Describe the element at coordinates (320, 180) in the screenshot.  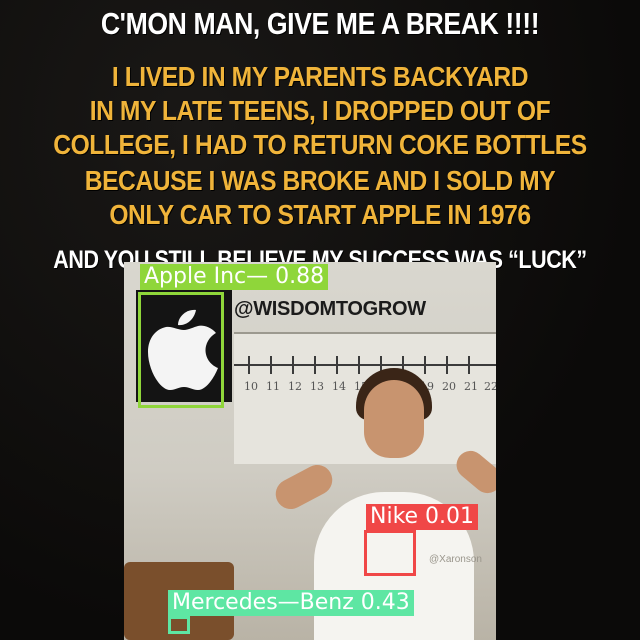
I see `meme-body-line-4: BECAUSE I WAS BROKE AND I SOLD MY` at that location.